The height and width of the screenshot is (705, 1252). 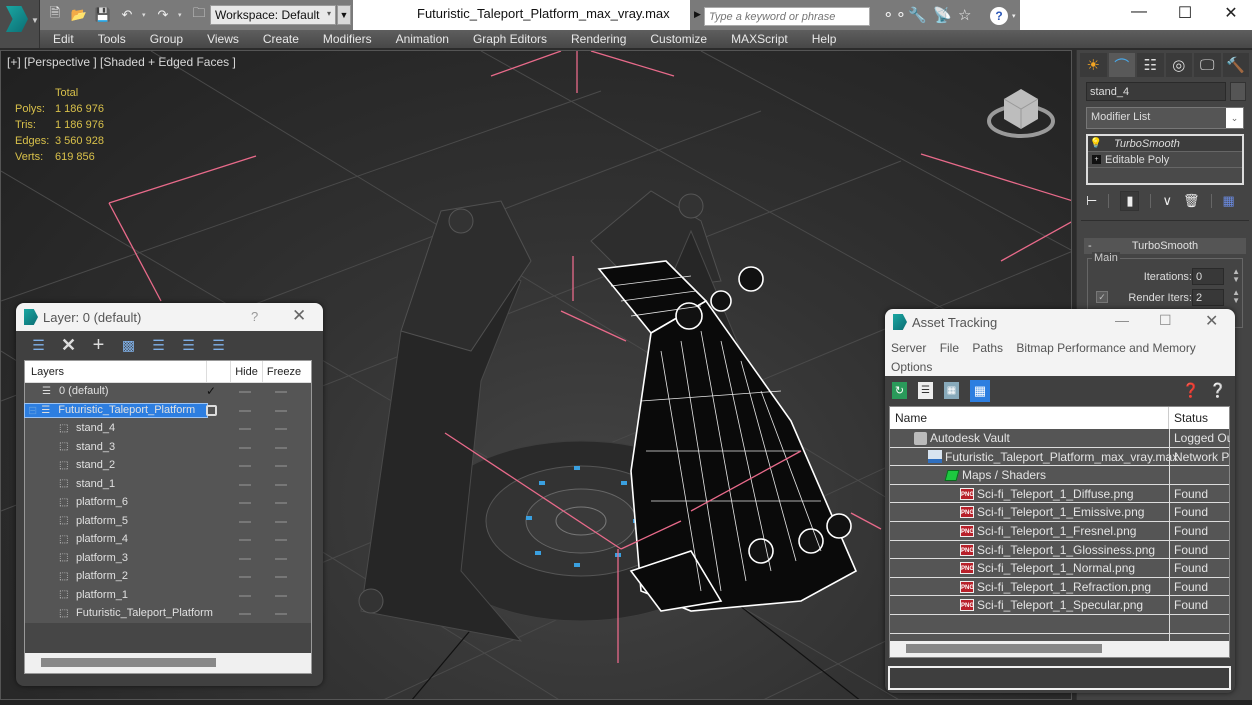 I want to click on undo-dropdown-icon: ▾, so click(x=145, y=15).